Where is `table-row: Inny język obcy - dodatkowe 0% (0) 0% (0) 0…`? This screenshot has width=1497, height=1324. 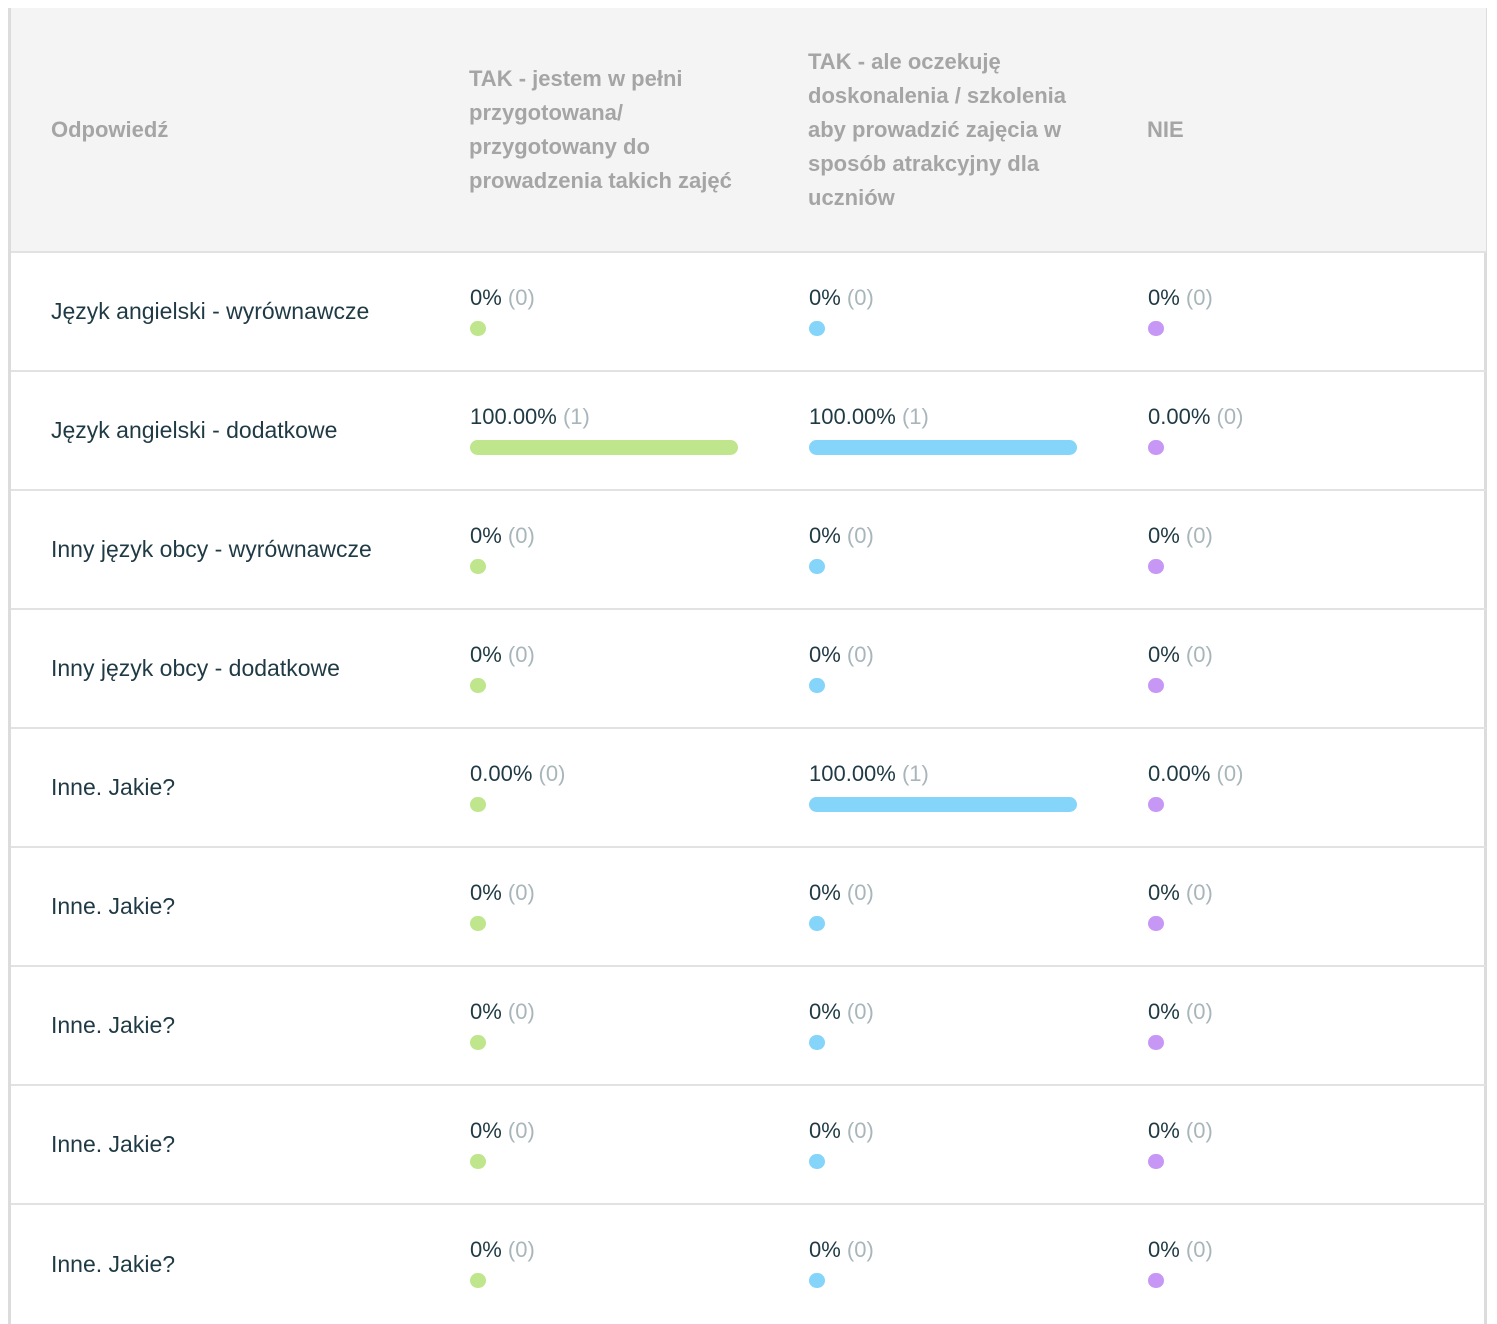
table-row: Inny język obcy - dodatkowe 0% (0) 0% (0) 0… is located at coordinates (748, 668).